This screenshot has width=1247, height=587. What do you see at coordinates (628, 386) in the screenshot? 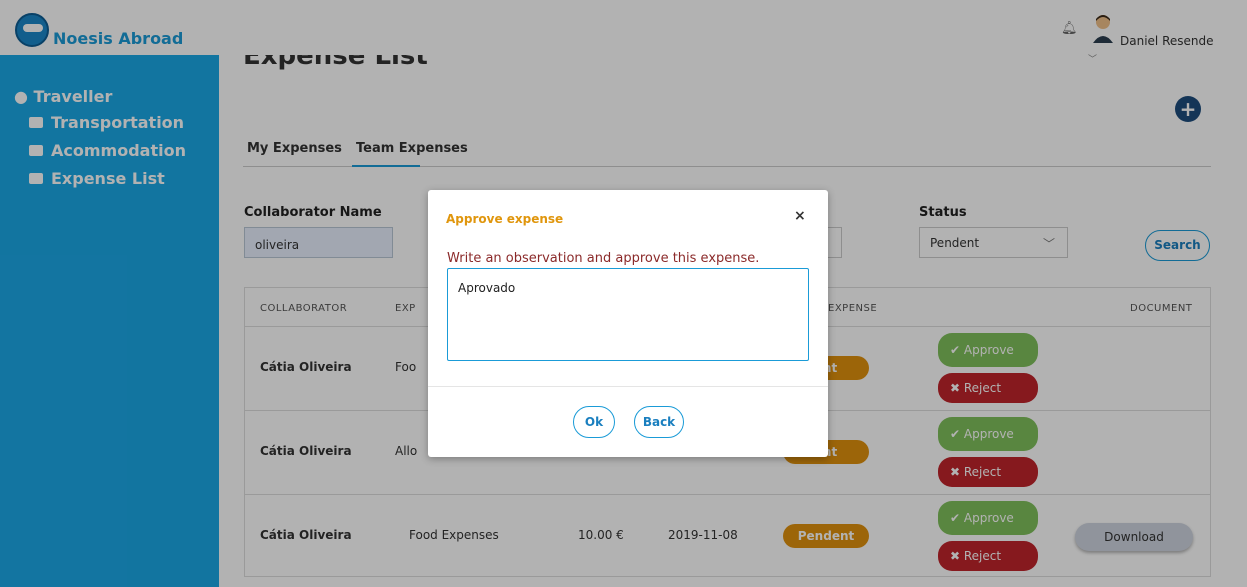
I see `modal-divider` at bounding box center [628, 386].